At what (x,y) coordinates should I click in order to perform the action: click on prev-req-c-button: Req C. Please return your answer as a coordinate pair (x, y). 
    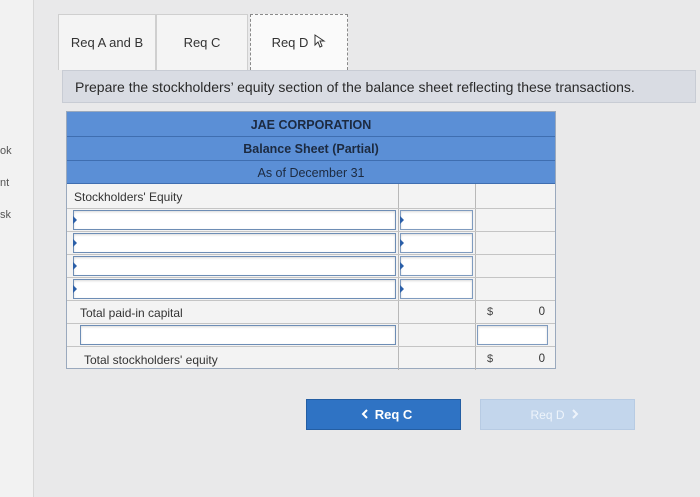
    Looking at the image, I should click on (383, 414).